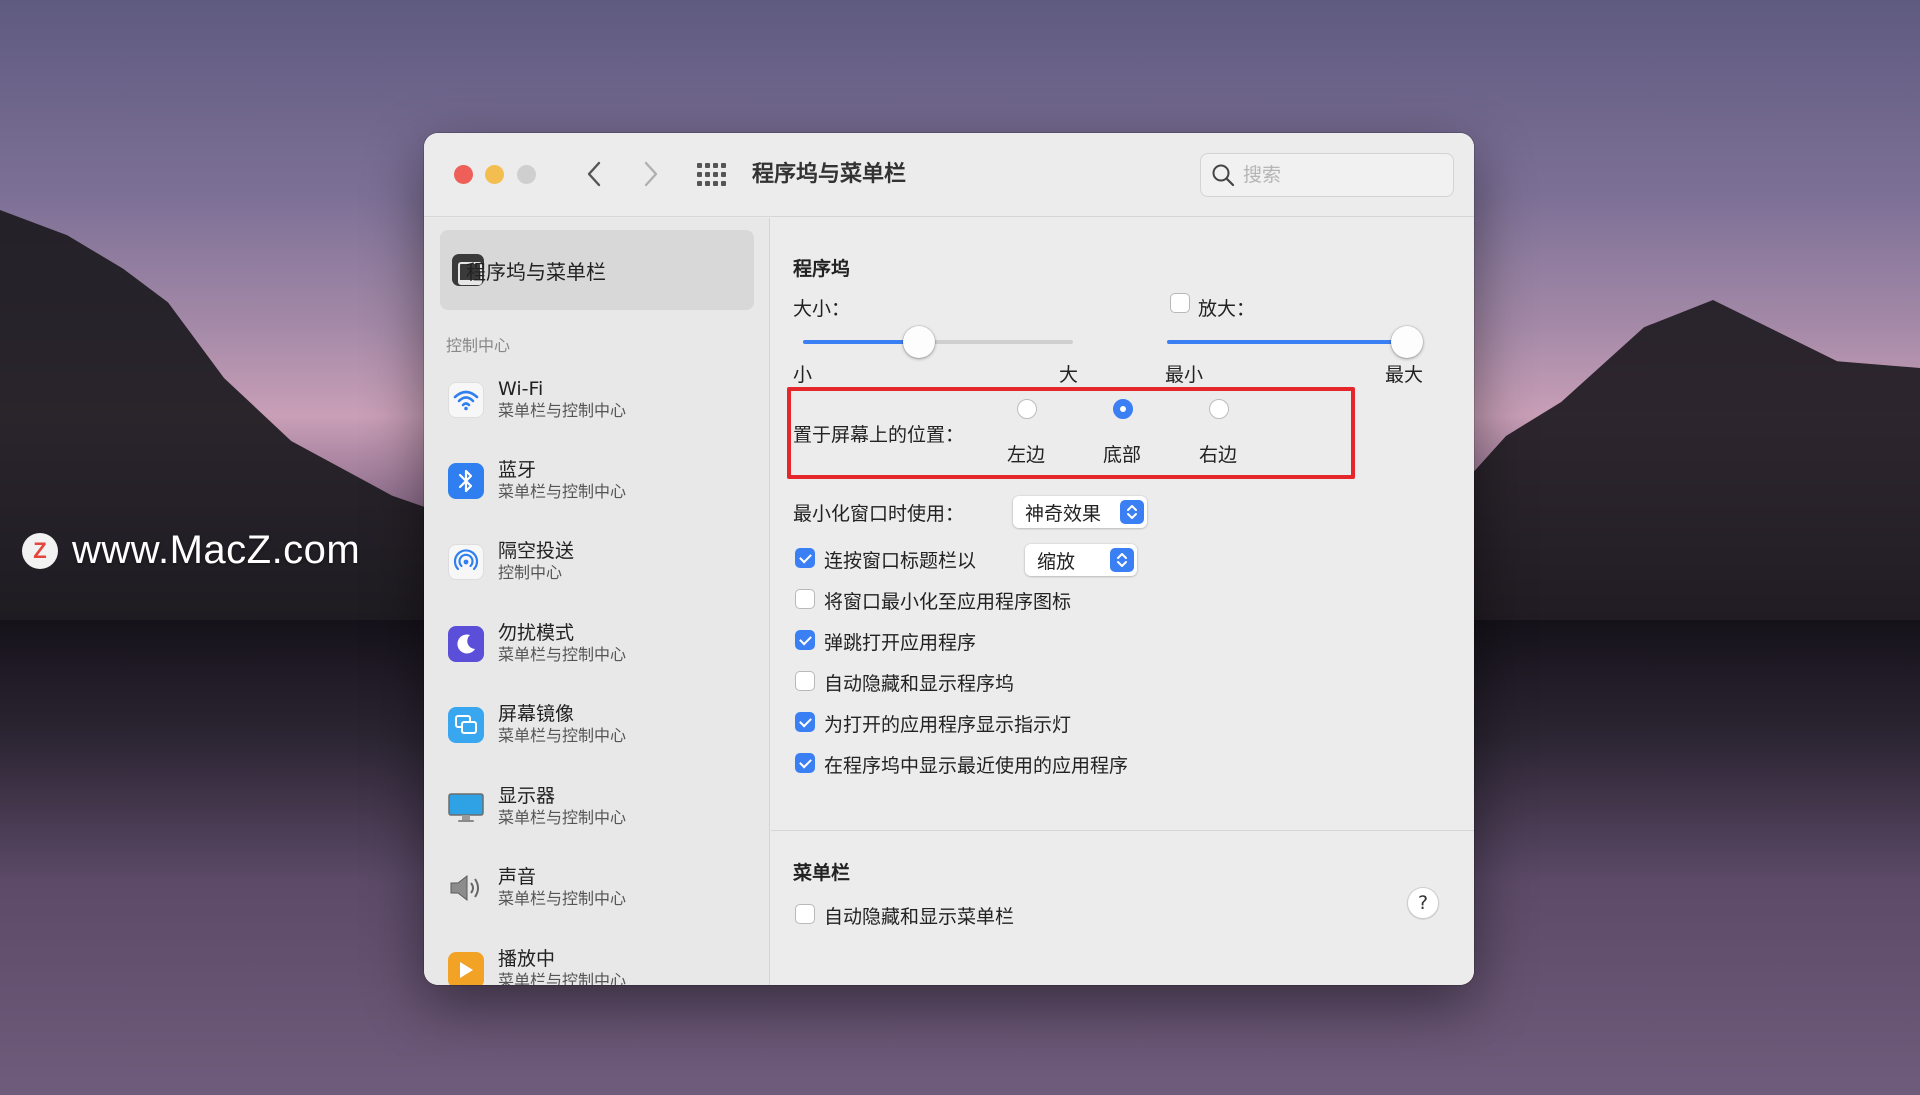 This screenshot has width=1920, height=1095. What do you see at coordinates (919, 684) in the screenshot?
I see `auto-hide-dock-label: 自动隐藏和显示程序坞` at bounding box center [919, 684].